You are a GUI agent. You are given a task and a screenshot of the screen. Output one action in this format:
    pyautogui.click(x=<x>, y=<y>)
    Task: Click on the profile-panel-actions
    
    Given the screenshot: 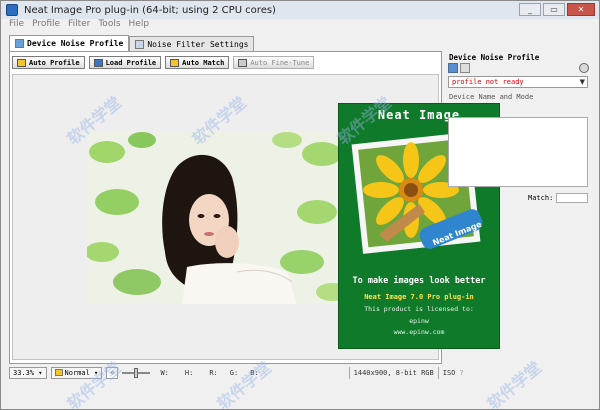 What is the action you would take?
    pyautogui.click(x=459, y=68)
    